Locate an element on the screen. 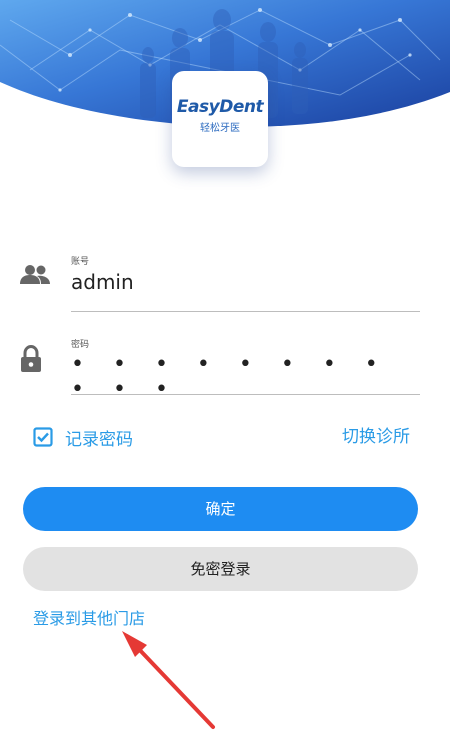  switch-clinic-link: 切换诊所 is located at coordinates (376, 437).